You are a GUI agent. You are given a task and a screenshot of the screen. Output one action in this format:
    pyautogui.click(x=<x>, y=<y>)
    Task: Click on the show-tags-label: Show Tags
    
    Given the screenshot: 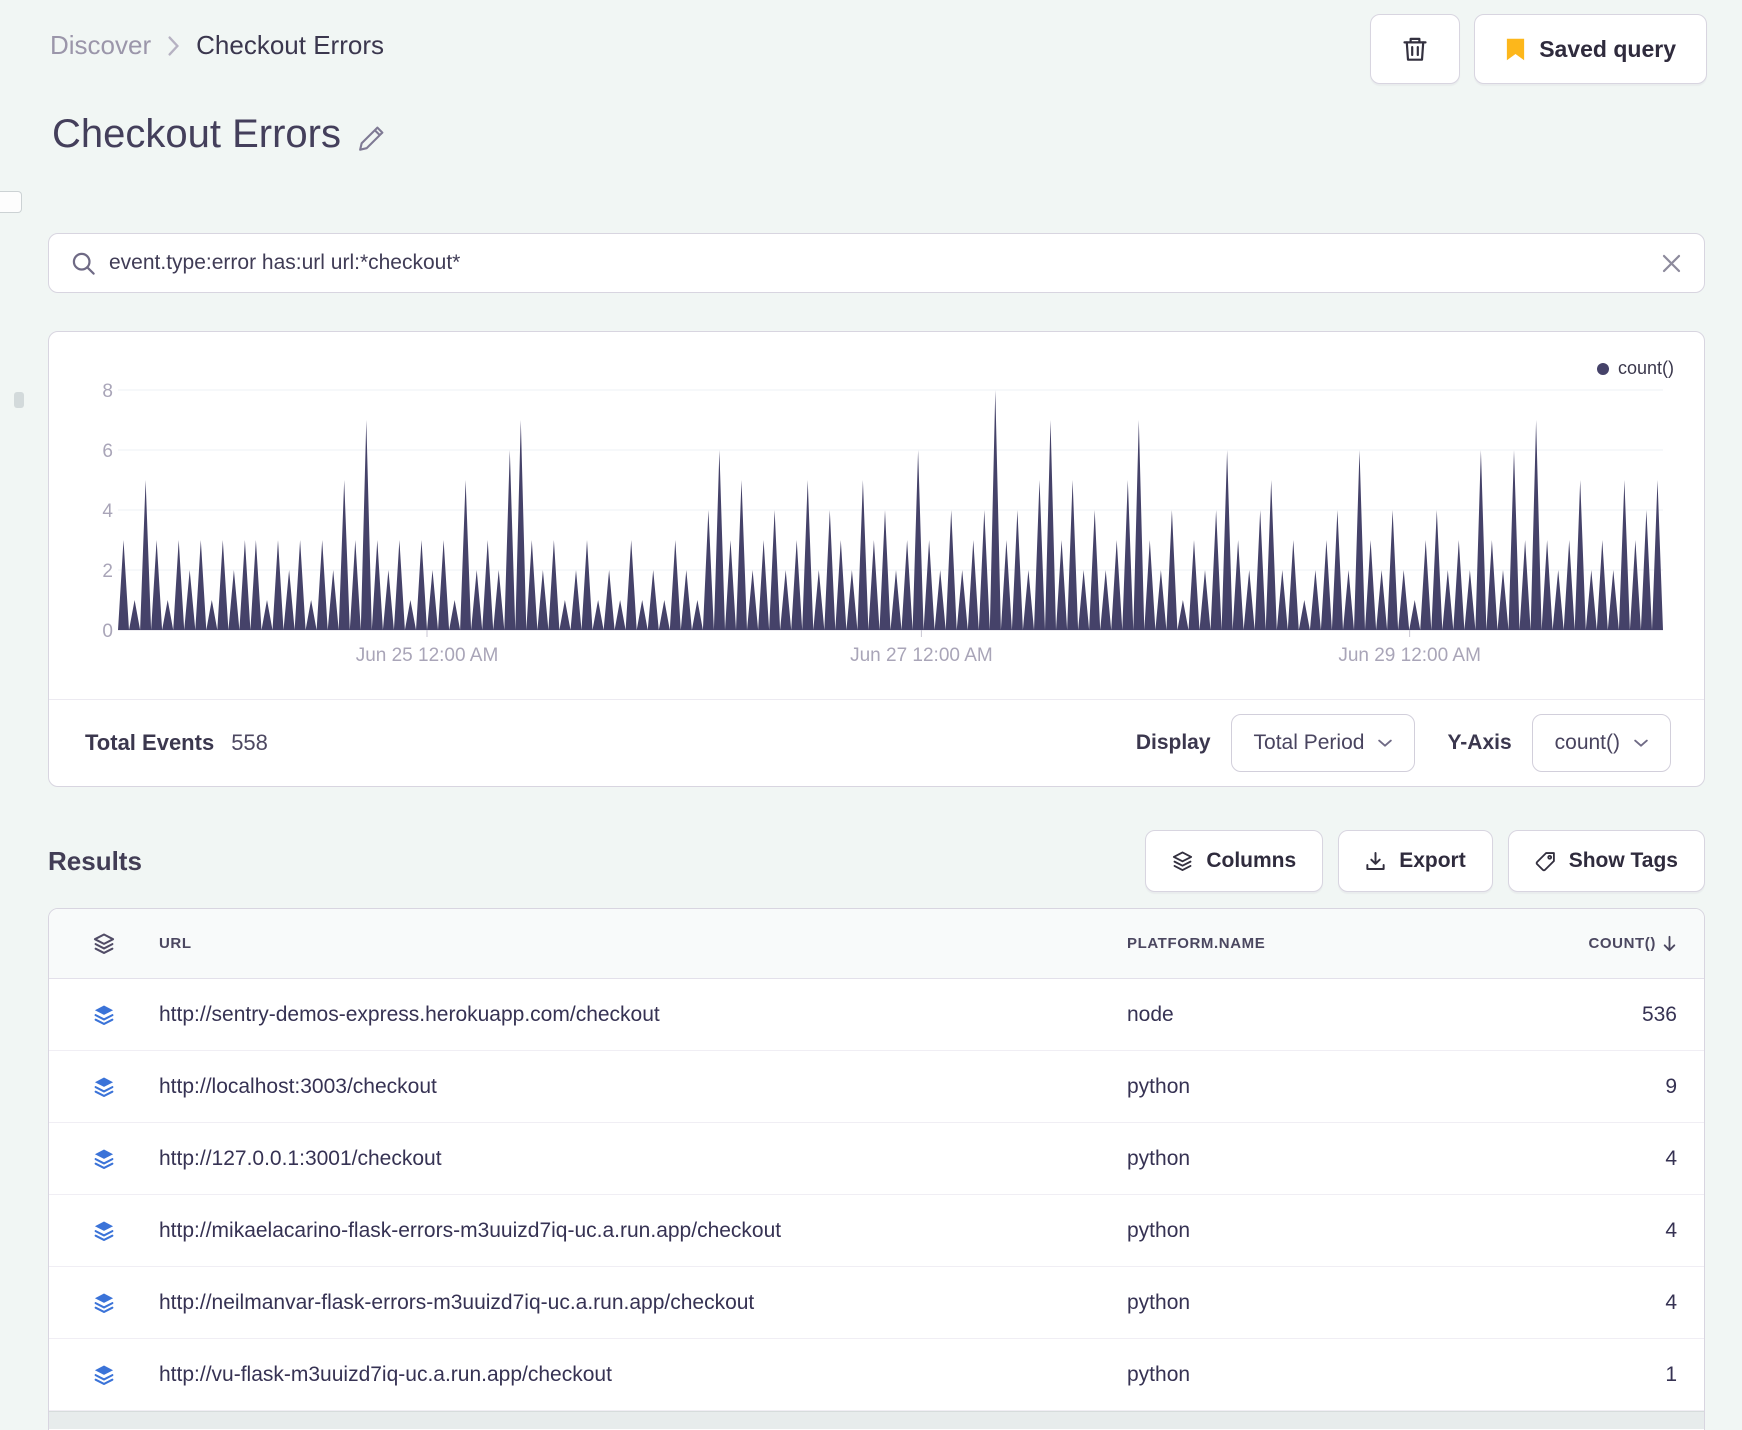 What is the action you would take?
    pyautogui.click(x=1623, y=860)
    